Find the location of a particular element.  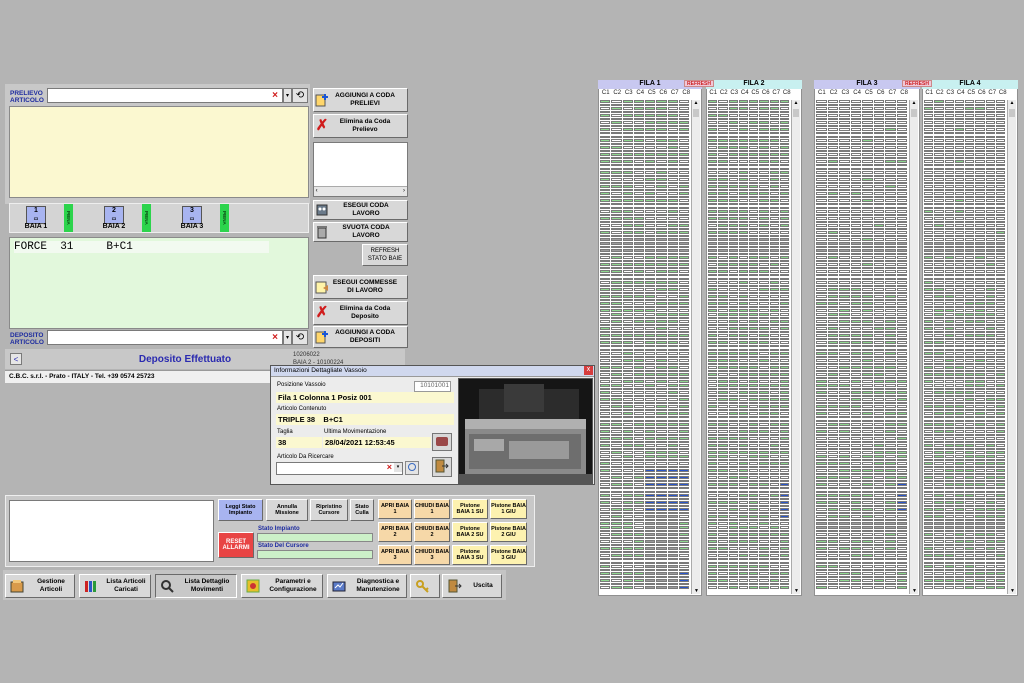

nav-label: Gestione Articoli is located at coordinates (51, 585).